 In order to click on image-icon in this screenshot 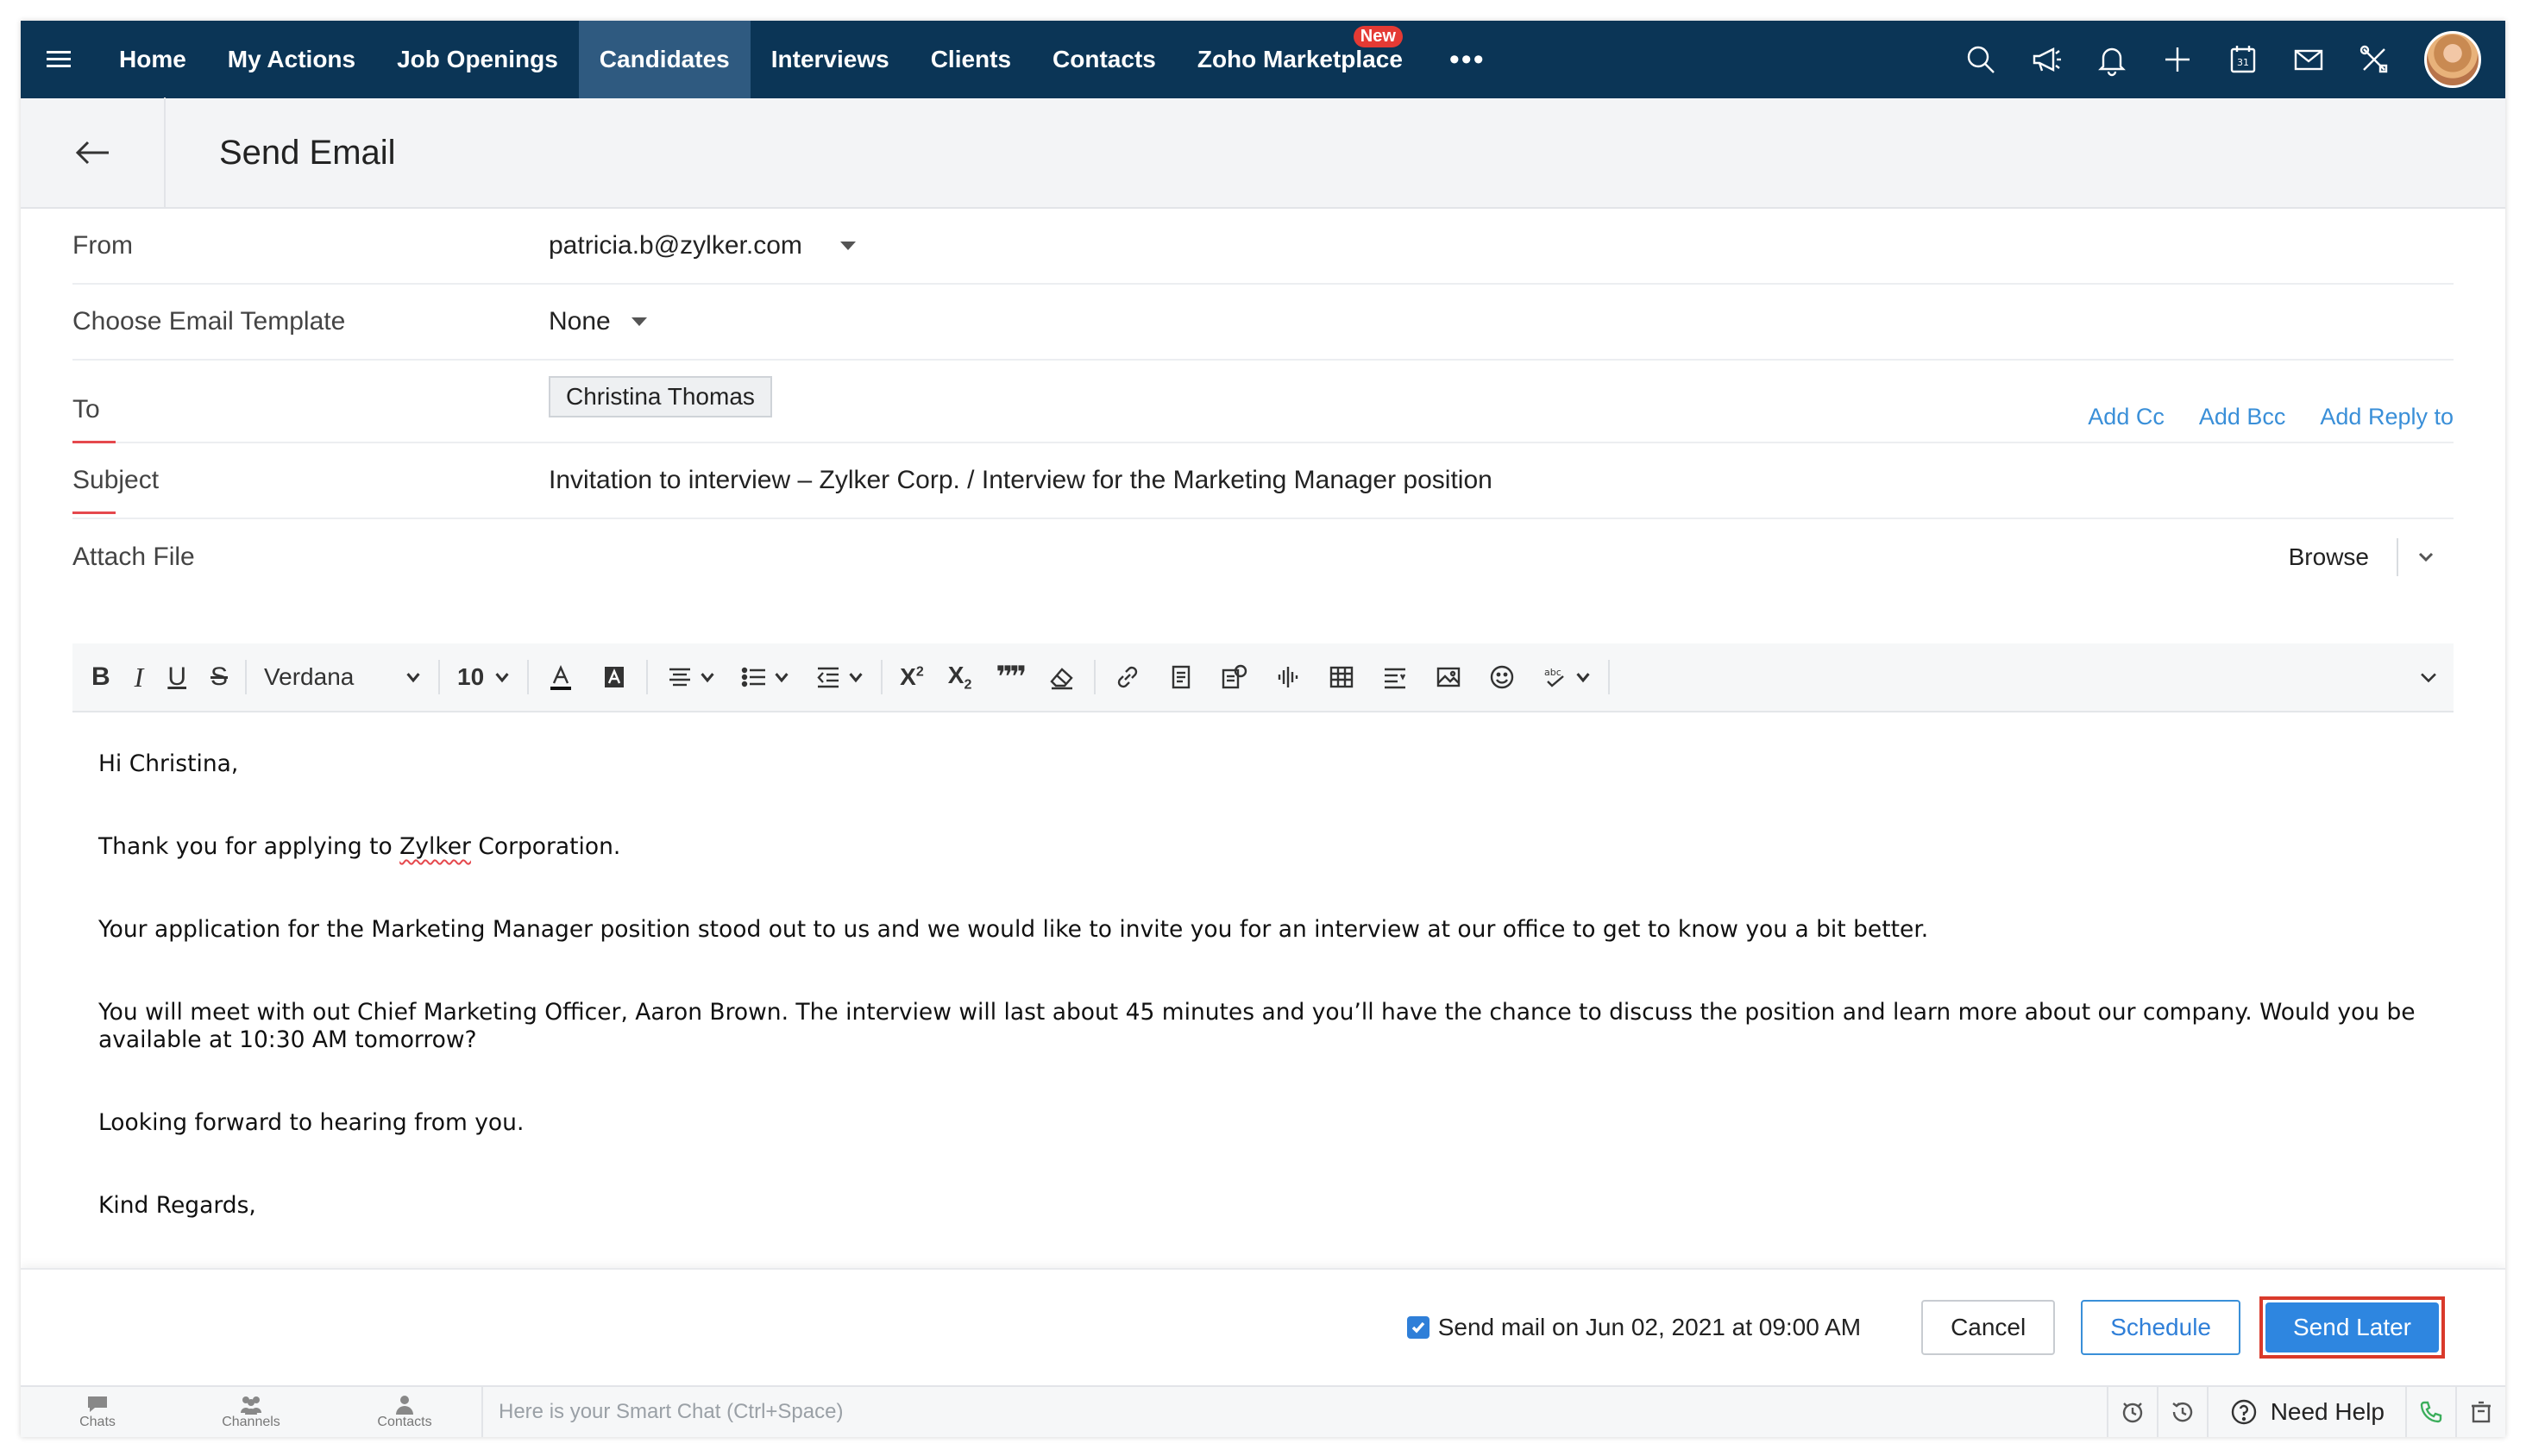, I will do `click(1449, 678)`.